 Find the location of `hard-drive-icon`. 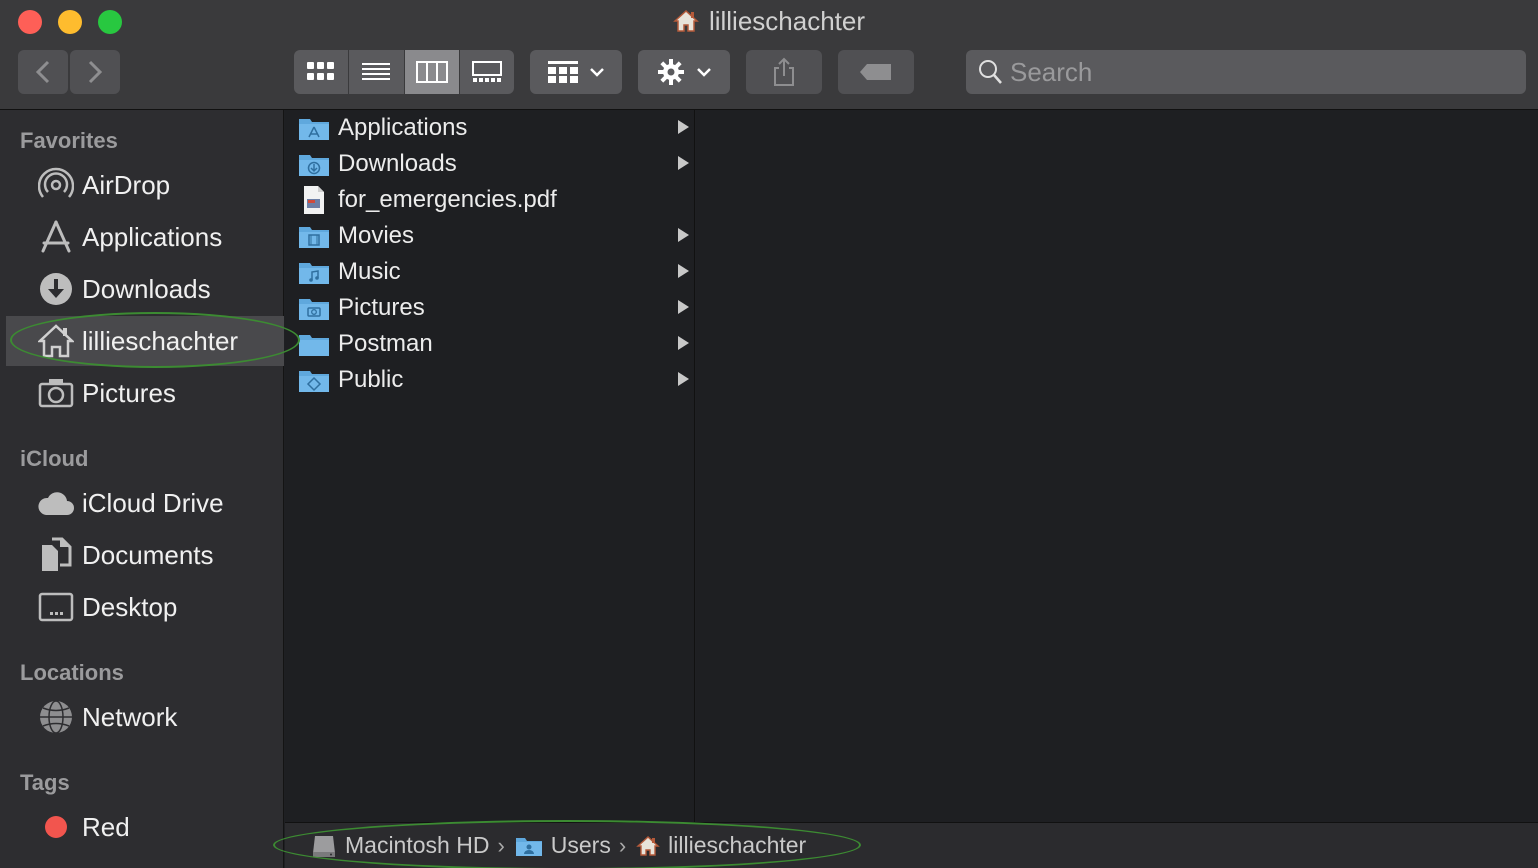

hard-drive-icon is located at coordinates (324, 846).